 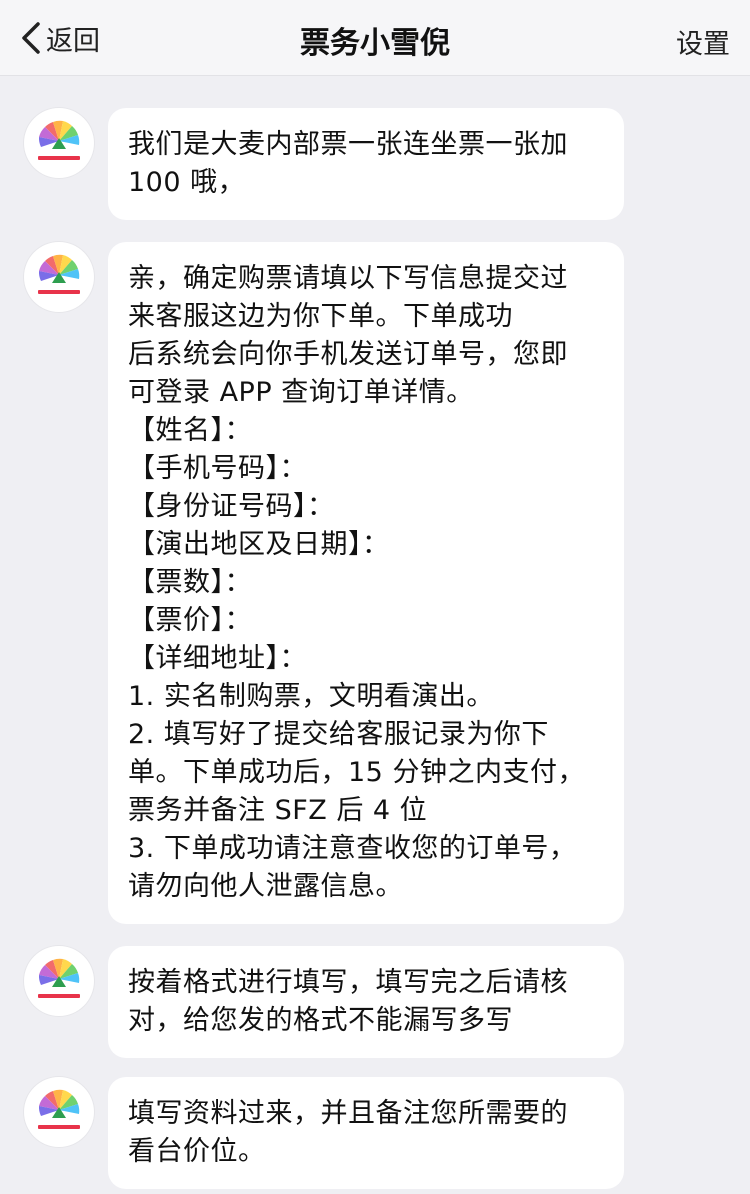 What do you see at coordinates (375, 43) in the screenshot?
I see `chat-title: 票务小雪倪` at bounding box center [375, 43].